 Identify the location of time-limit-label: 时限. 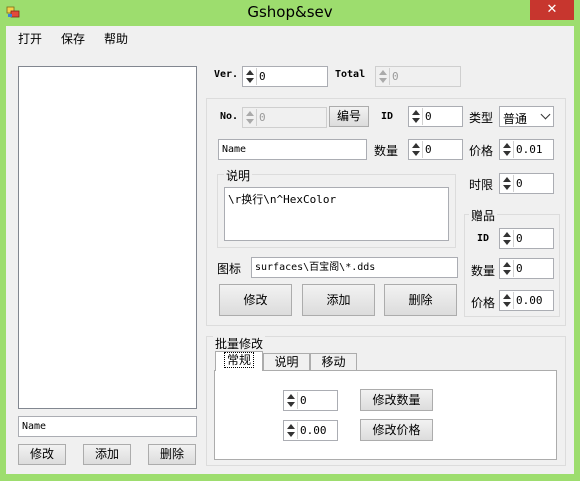
(481, 185).